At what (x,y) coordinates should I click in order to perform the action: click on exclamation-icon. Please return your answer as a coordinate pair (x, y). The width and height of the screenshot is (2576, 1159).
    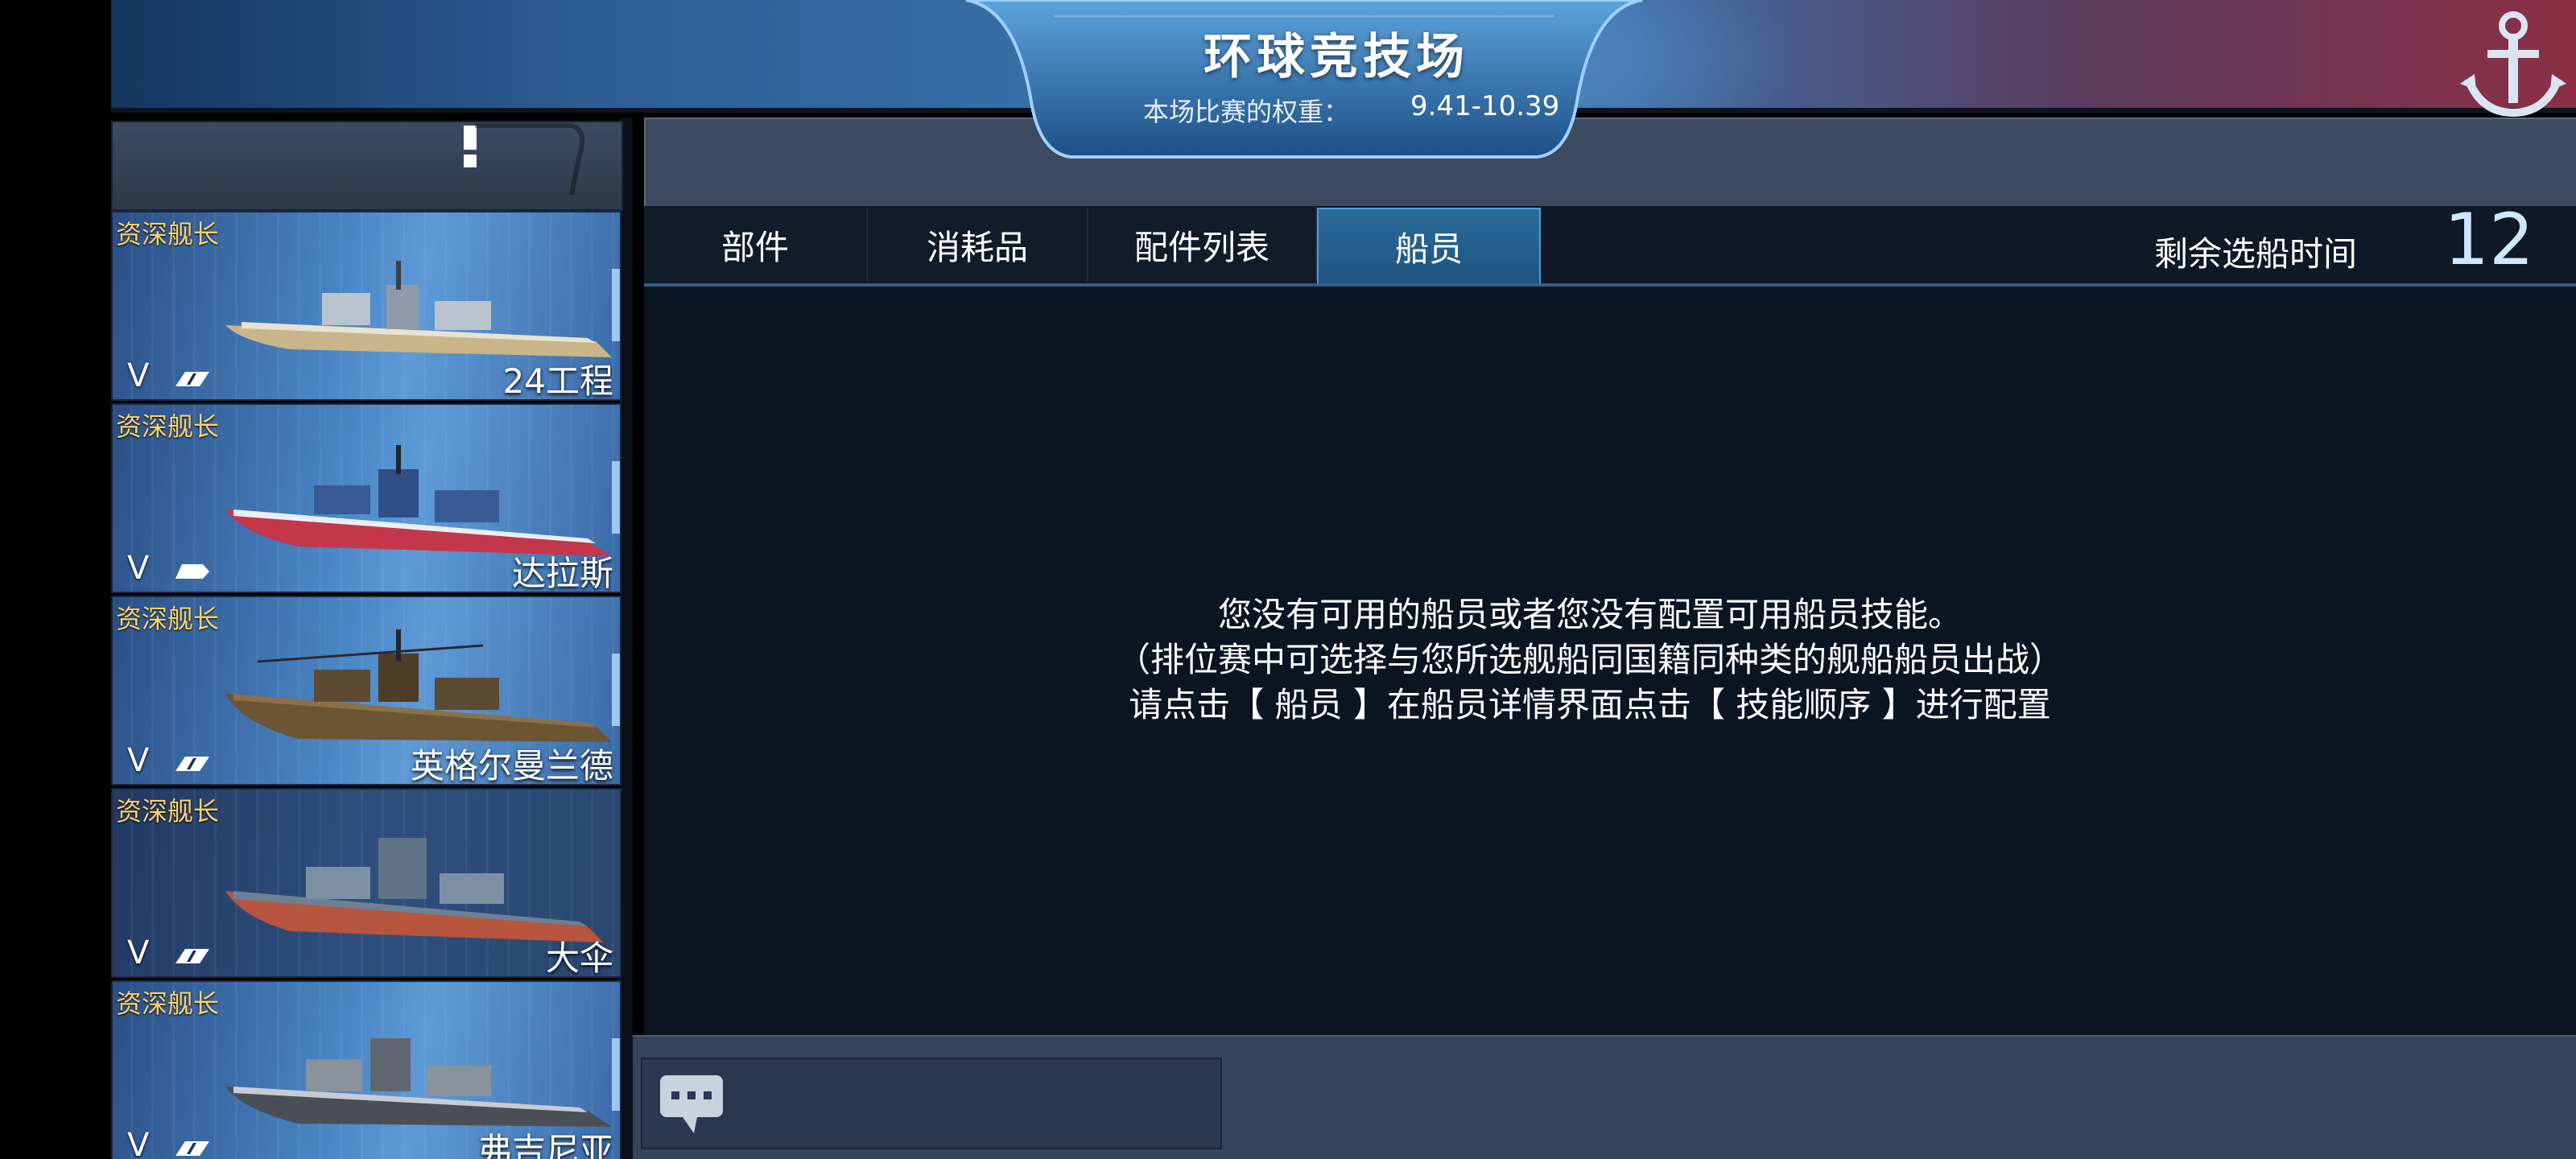
    Looking at the image, I should click on (524, 159).